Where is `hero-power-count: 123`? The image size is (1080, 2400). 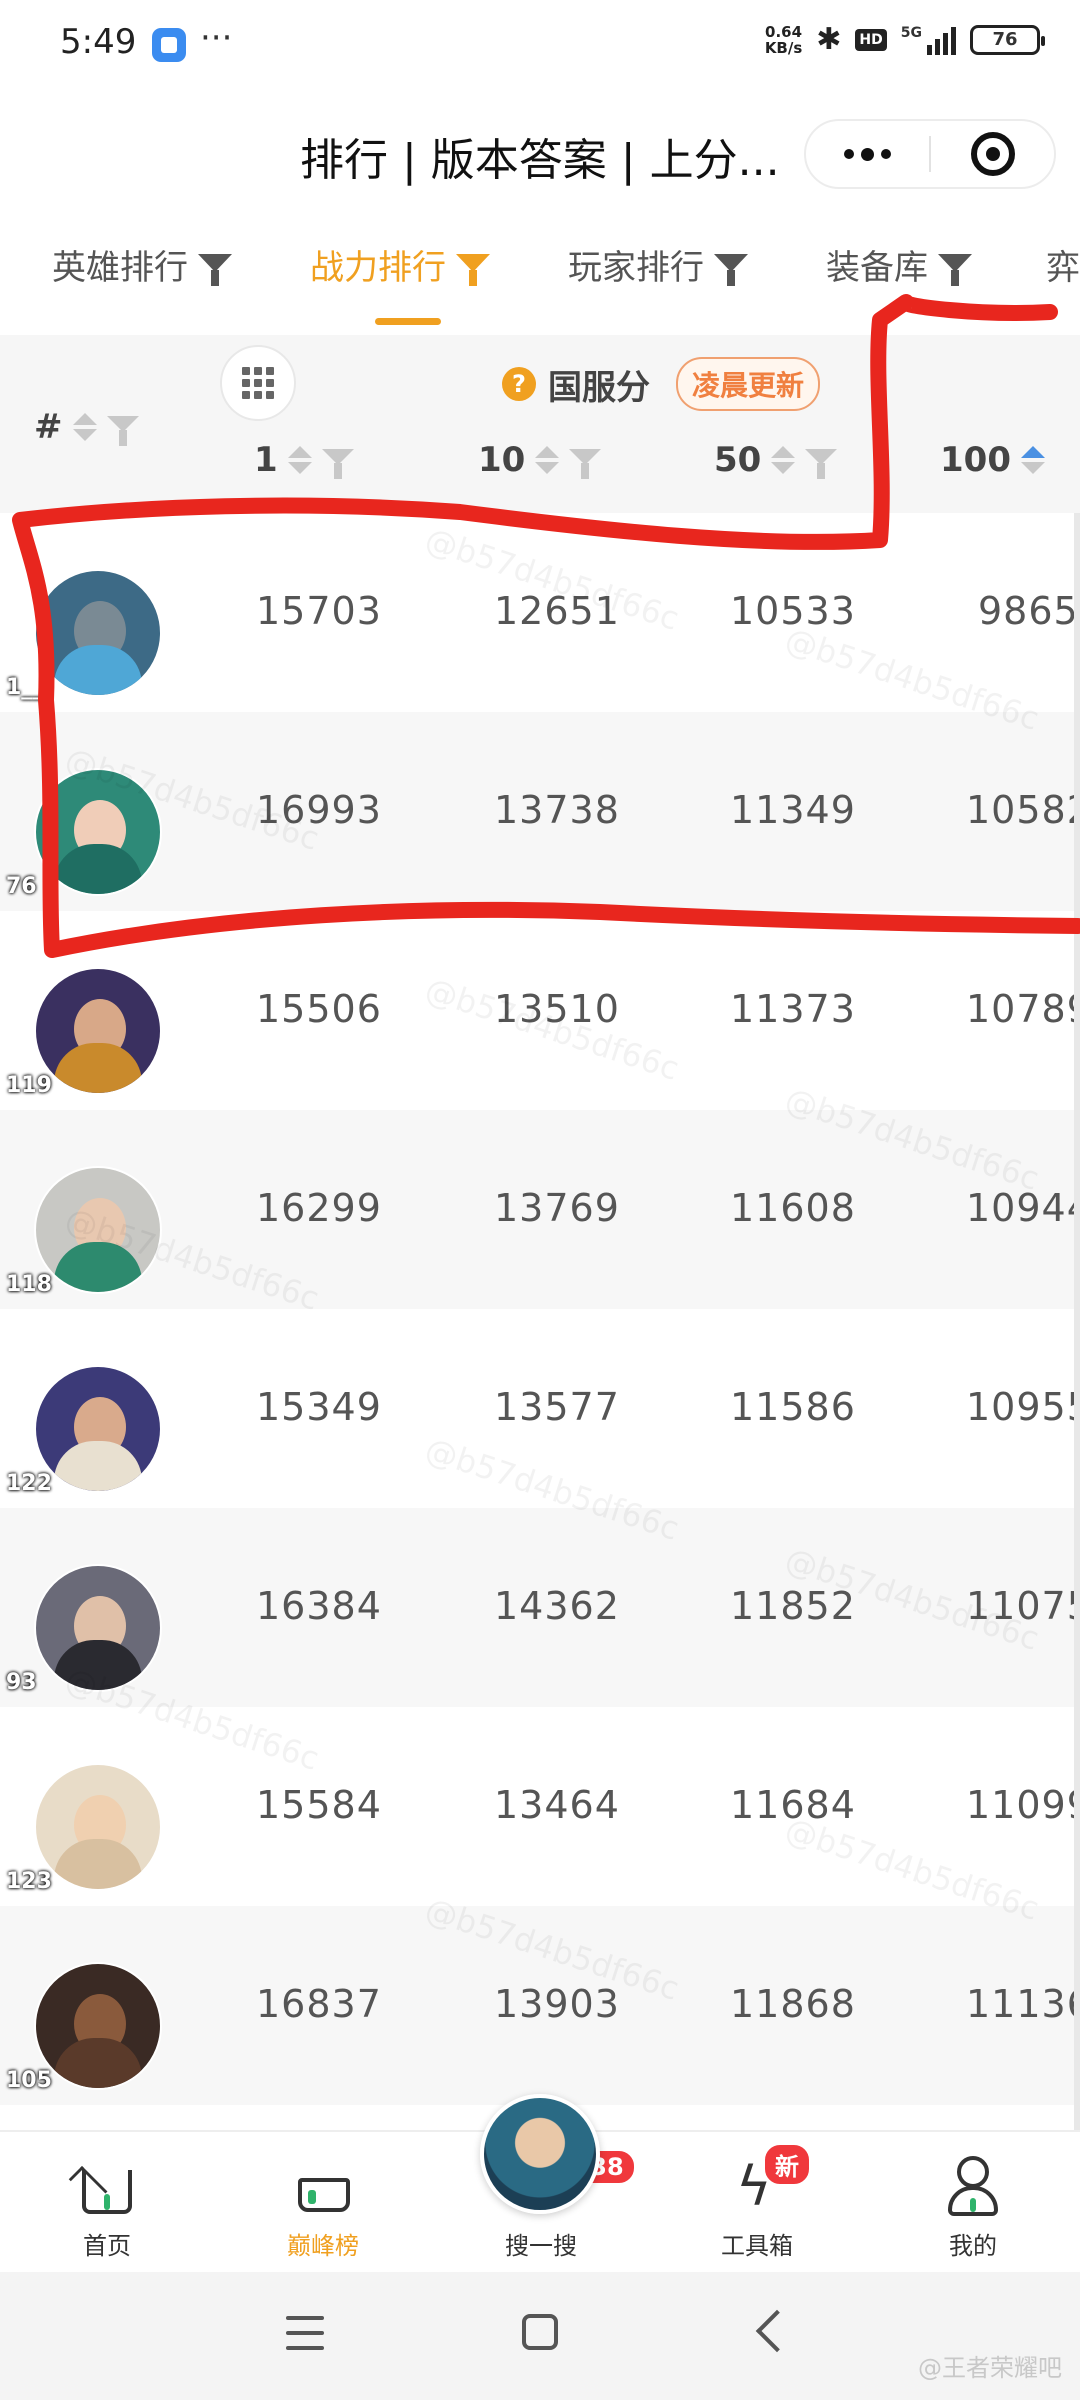 hero-power-count: 123 is located at coordinates (29, 1881).